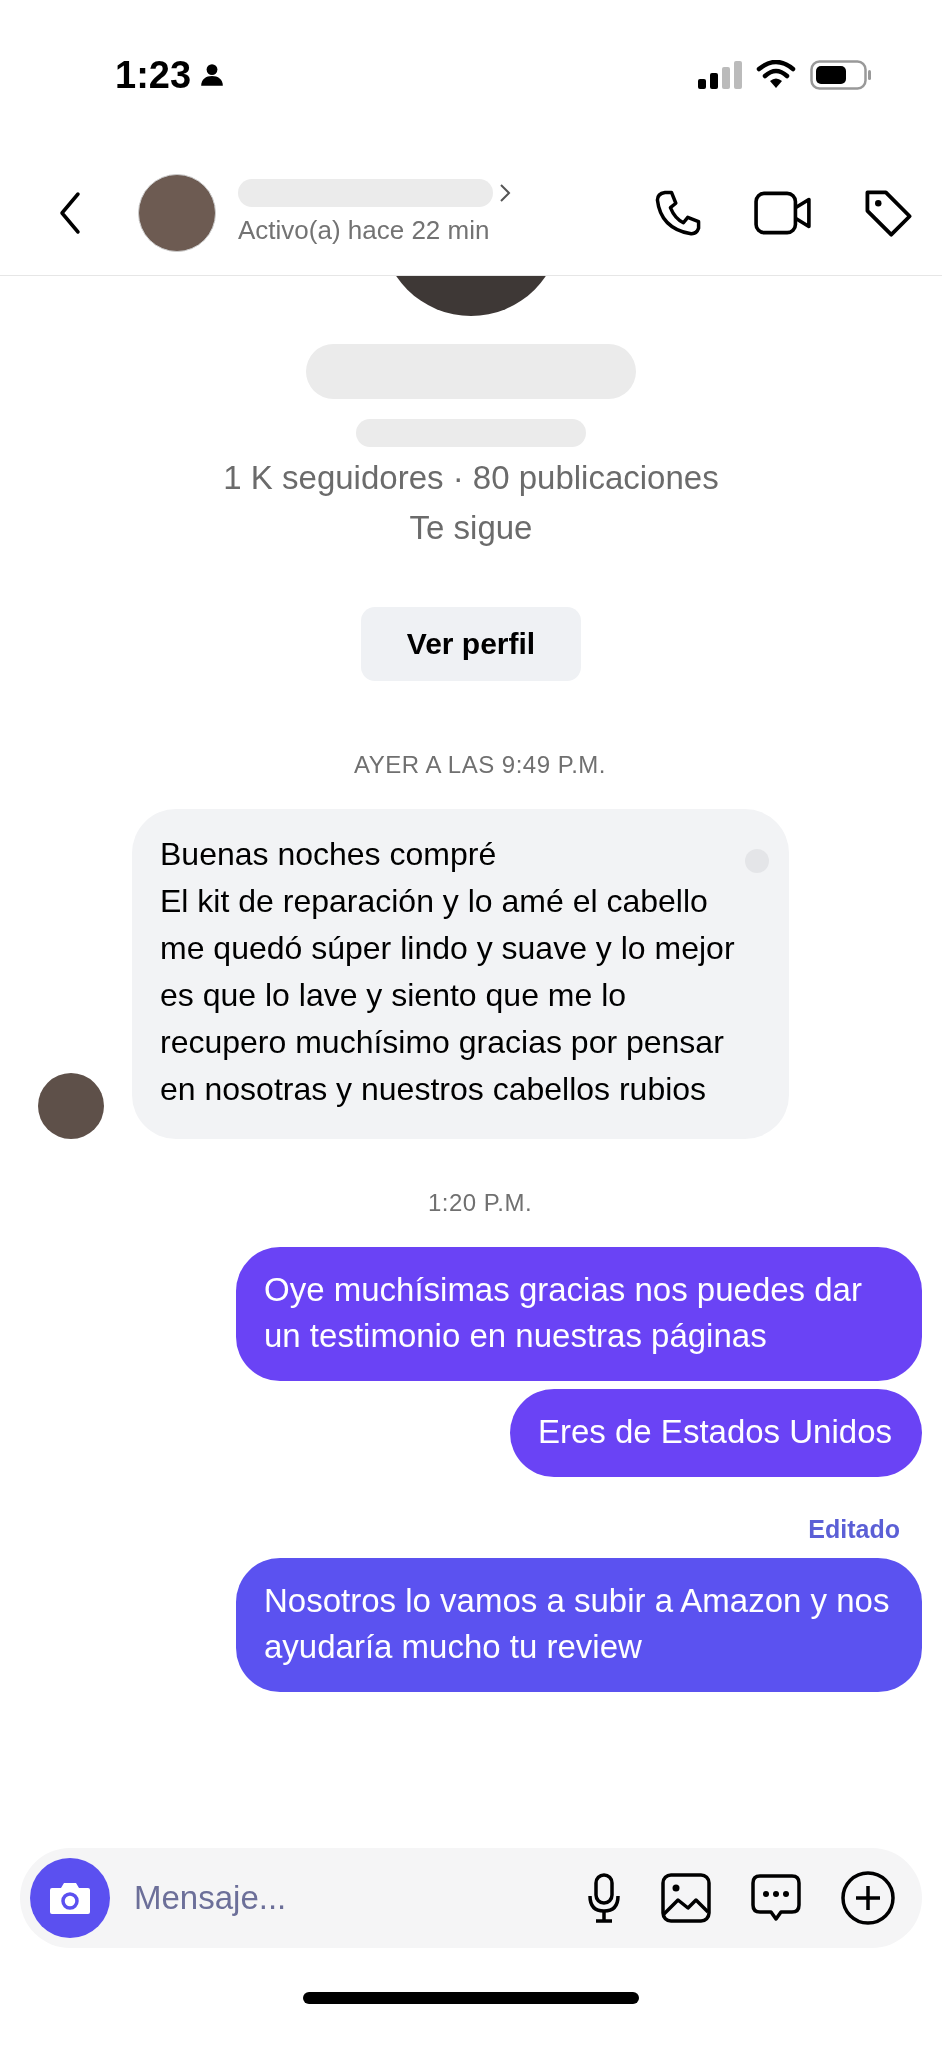  Describe the element at coordinates (579, 1314) in the screenshot. I see `outgoing-message: Oye muchísimas gracias nos puedes dar un testimonio en nuestras páginas` at that location.